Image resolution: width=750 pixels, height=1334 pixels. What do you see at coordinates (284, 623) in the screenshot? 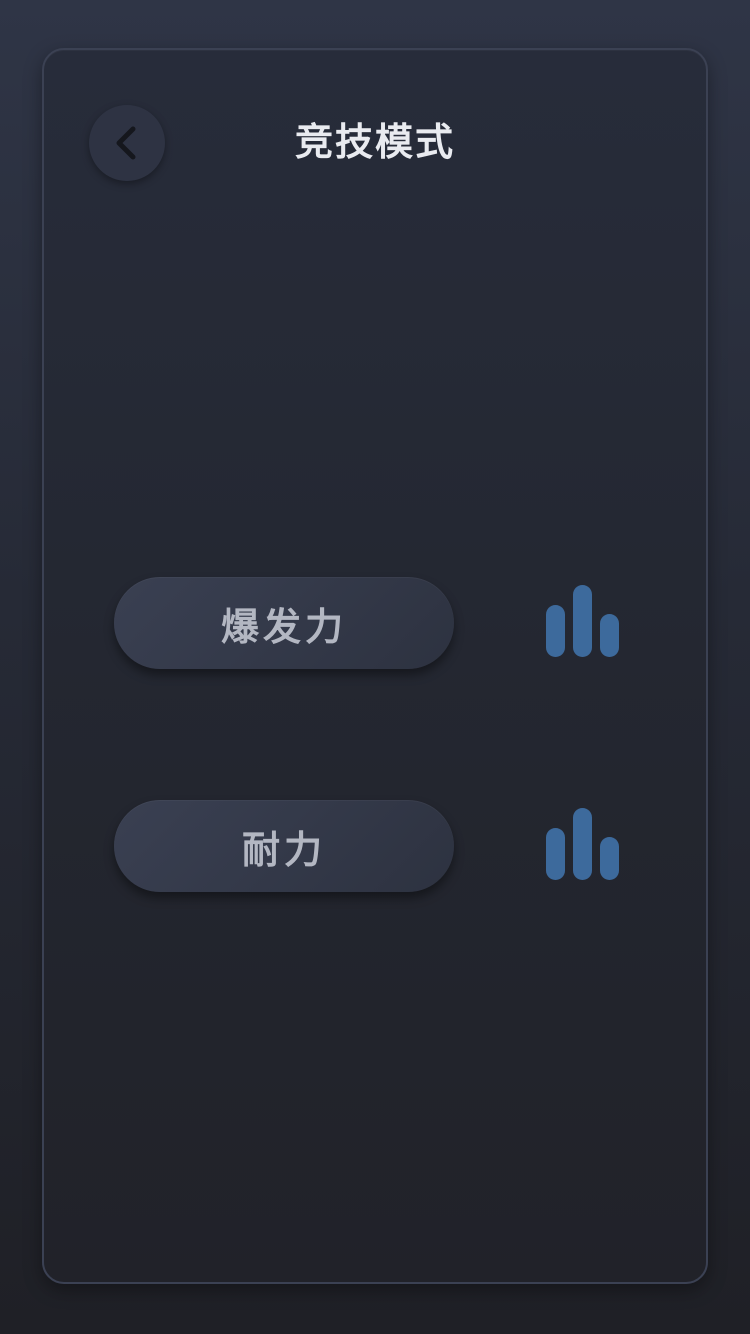
I see `mode-button-explosive-power: 爆发力` at bounding box center [284, 623].